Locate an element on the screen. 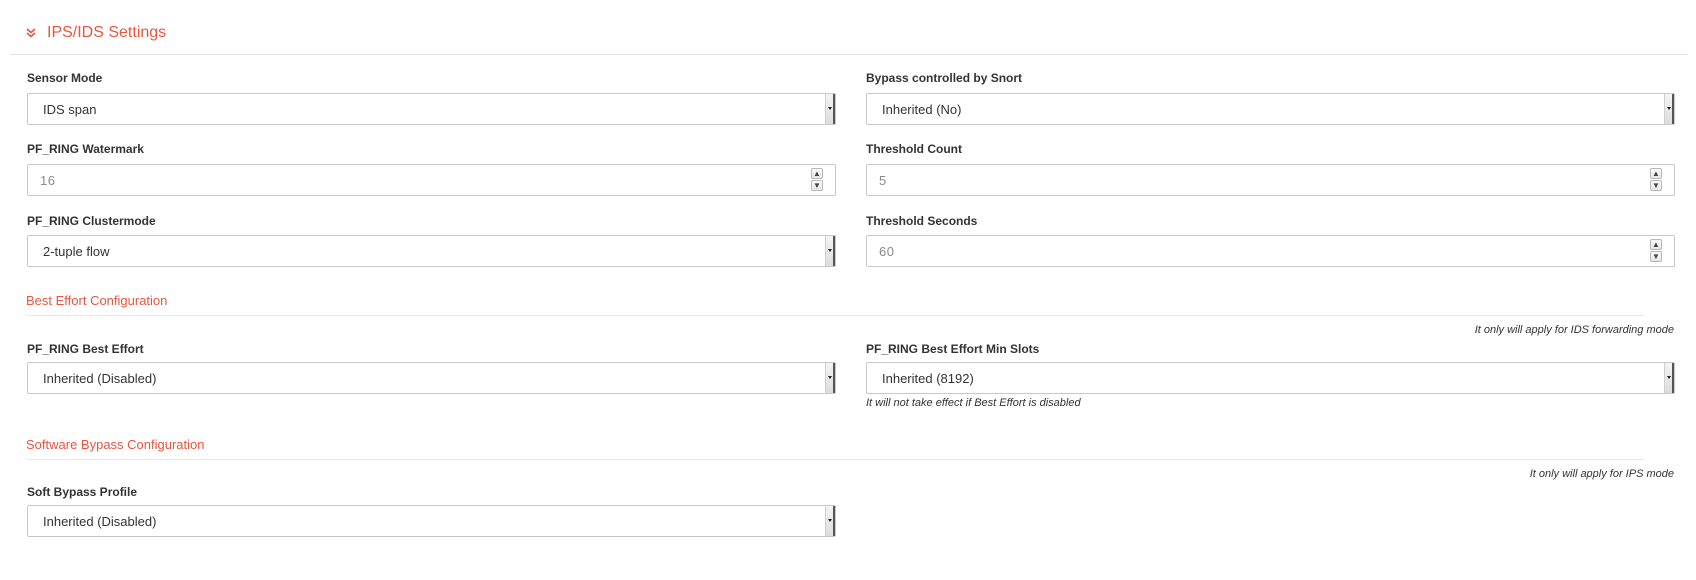  threshold-count-label: Threshold Count is located at coordinates (914, 149).